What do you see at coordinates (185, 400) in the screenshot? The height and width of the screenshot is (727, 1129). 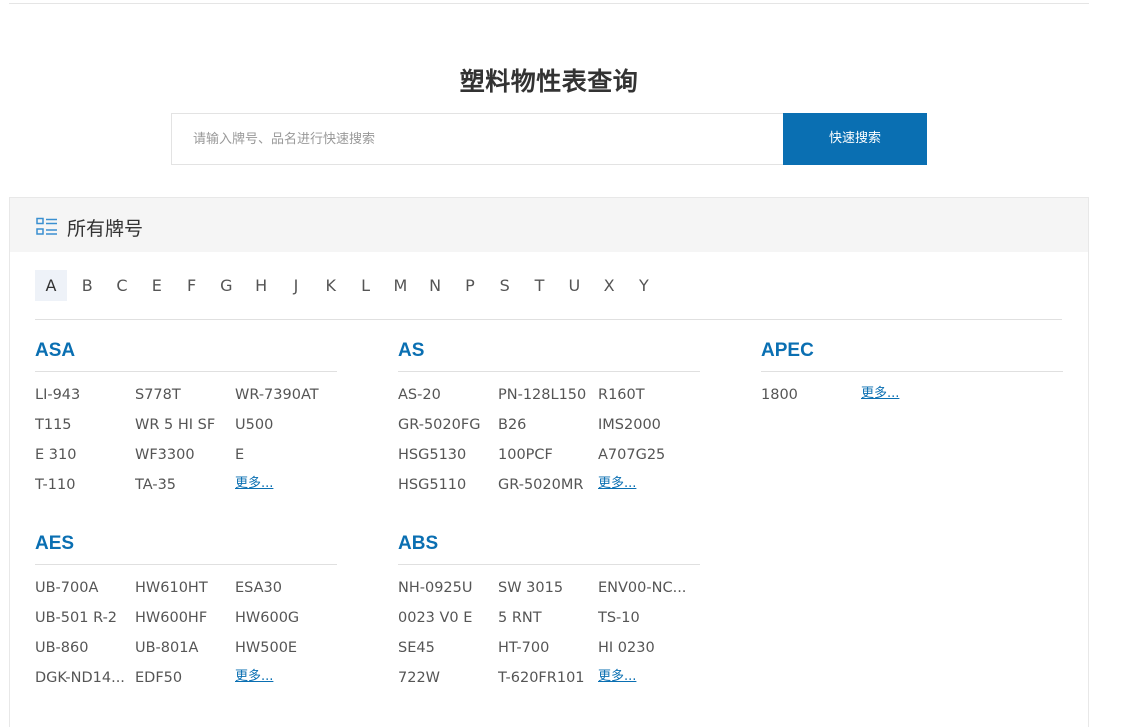 I see `grade-link: S778T` at bounding box center [185, 400].